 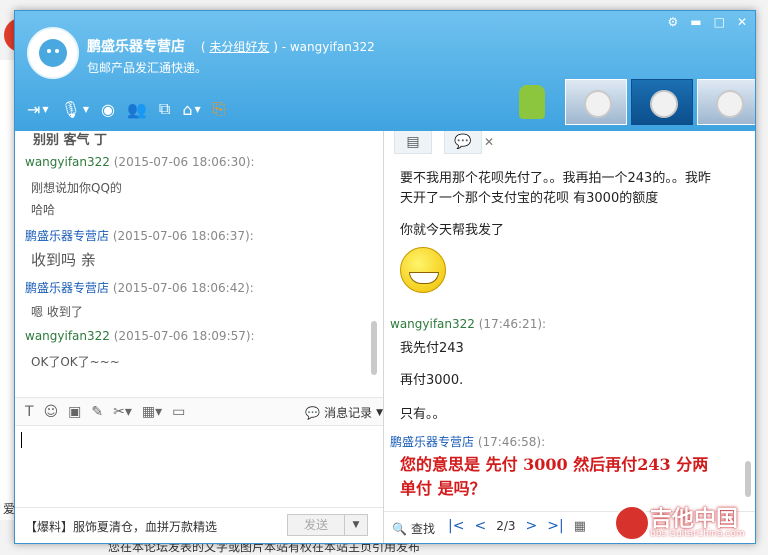 I want to click on conversation-text: 我先付243, so click(x=432, y=348).